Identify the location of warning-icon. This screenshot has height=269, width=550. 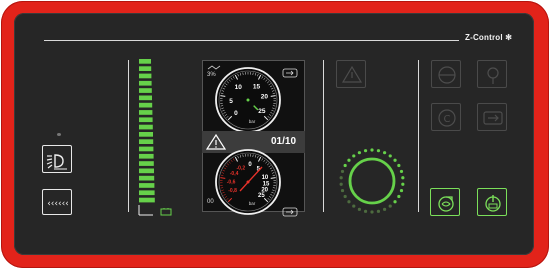
(352, 74).